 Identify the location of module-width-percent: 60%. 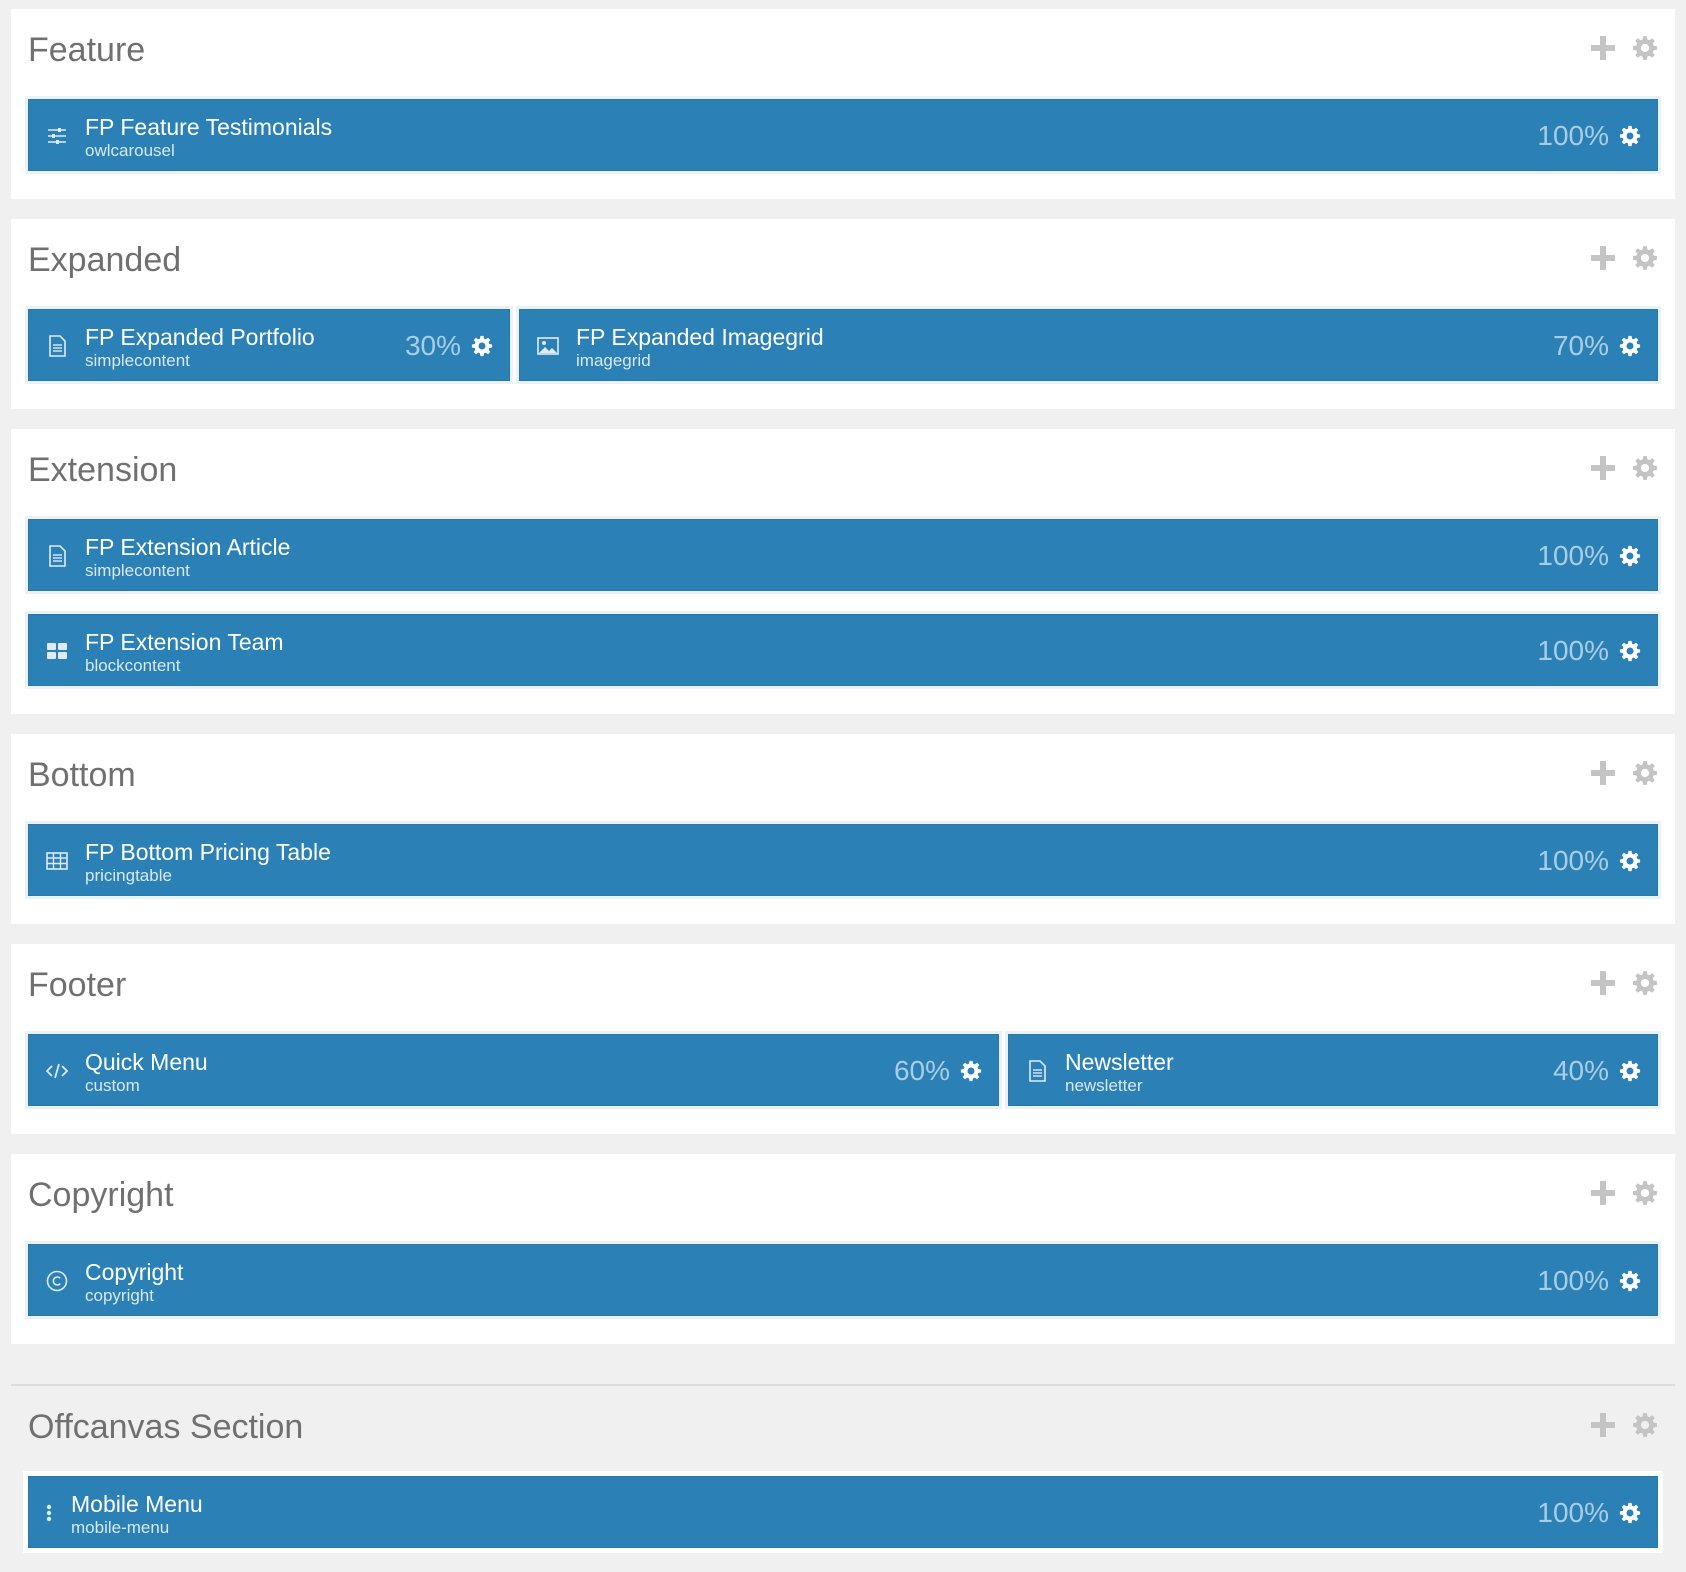
(921, 1070).